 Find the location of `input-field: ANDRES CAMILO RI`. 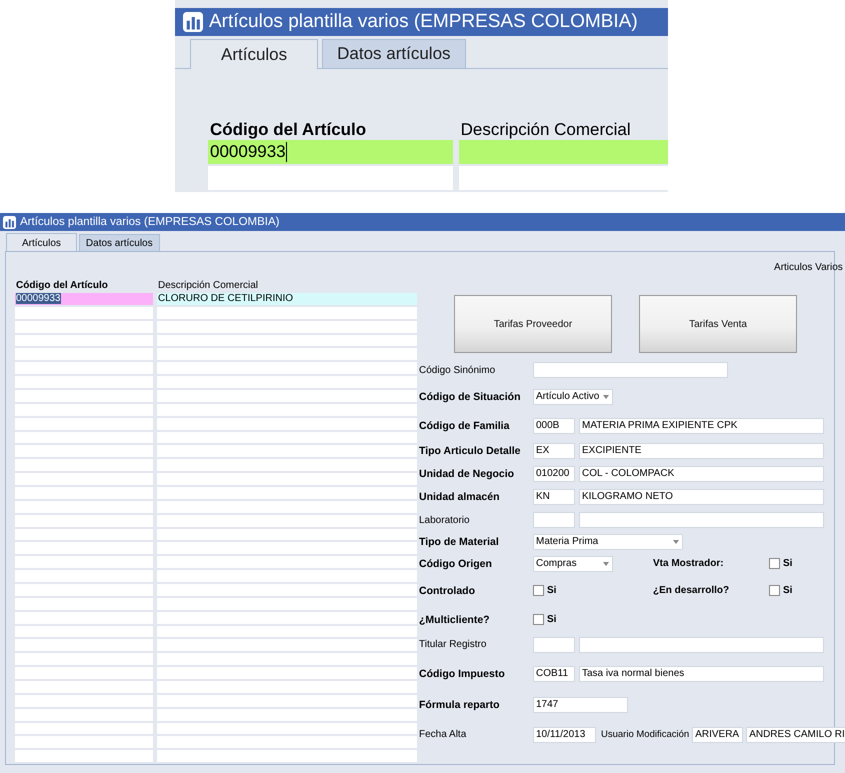

input-field: ANDRES CAMILO RI is located at coordinates (795, 734).